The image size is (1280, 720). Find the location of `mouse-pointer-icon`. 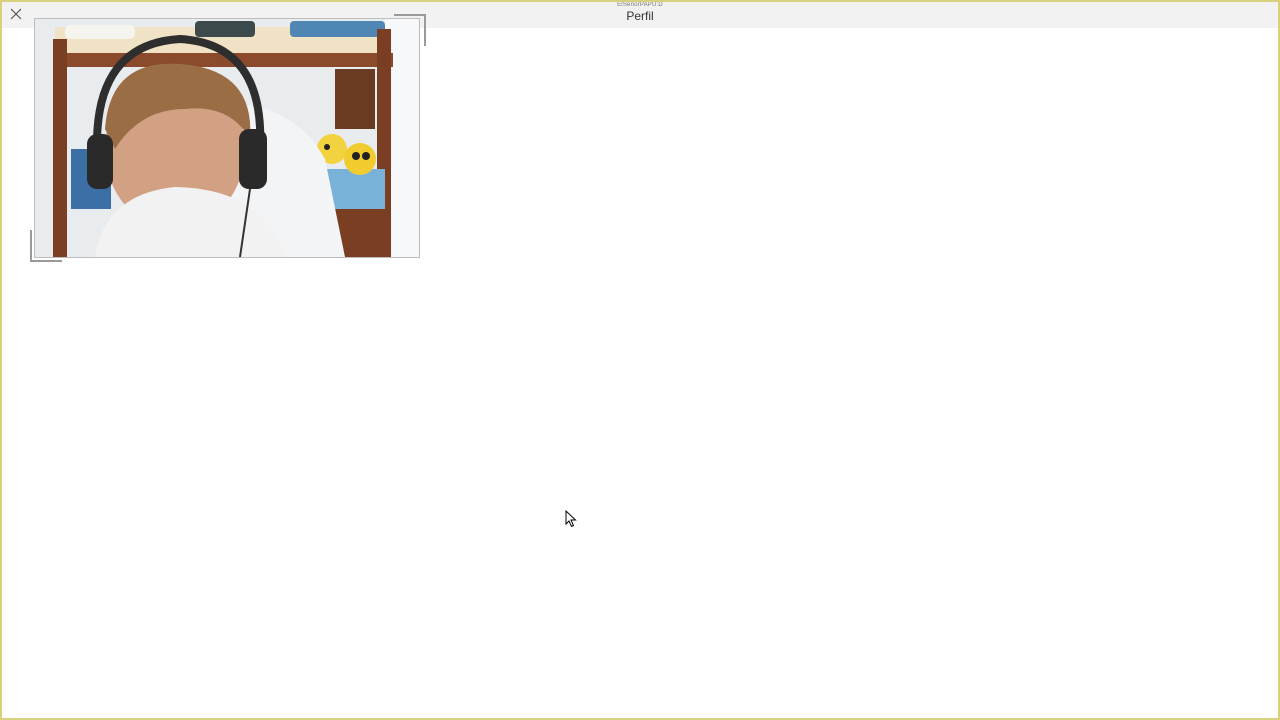

mouse-pointer-icon is located at coordinates (571, 521).